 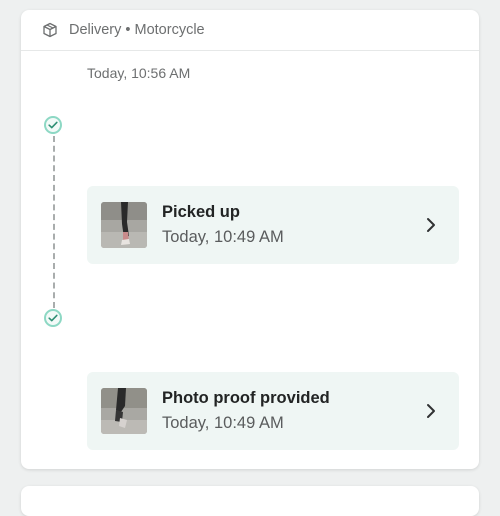 I want to click on timeline-connector, so click(x=54, y=222).